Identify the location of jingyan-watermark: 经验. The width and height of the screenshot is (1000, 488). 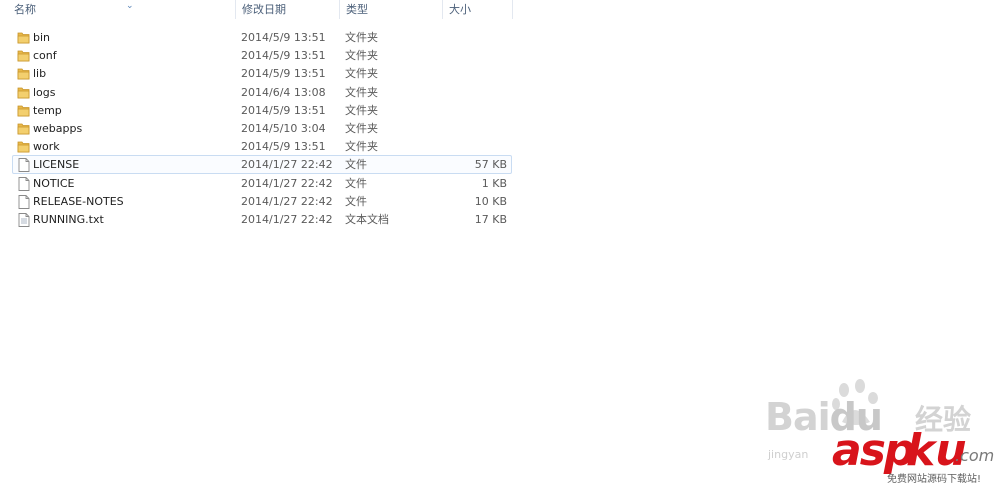
(943, 419).